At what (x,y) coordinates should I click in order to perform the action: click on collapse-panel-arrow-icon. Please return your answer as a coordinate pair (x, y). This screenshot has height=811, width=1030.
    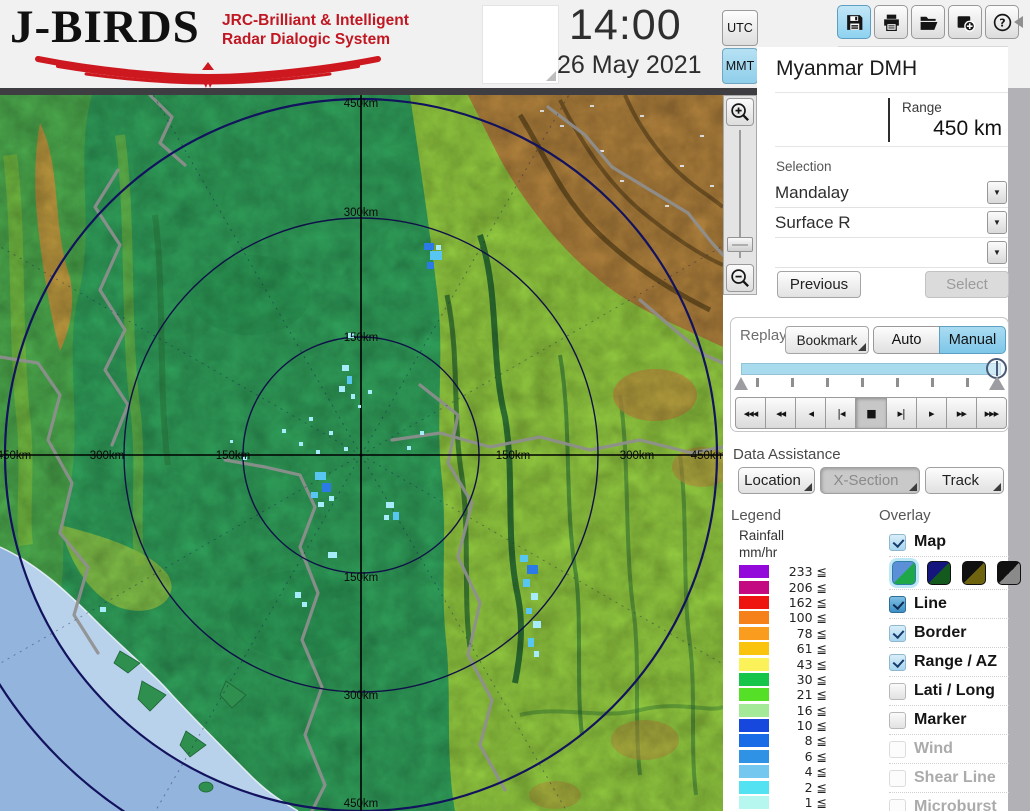
    Looking at the image, I should click on (1018, 22).